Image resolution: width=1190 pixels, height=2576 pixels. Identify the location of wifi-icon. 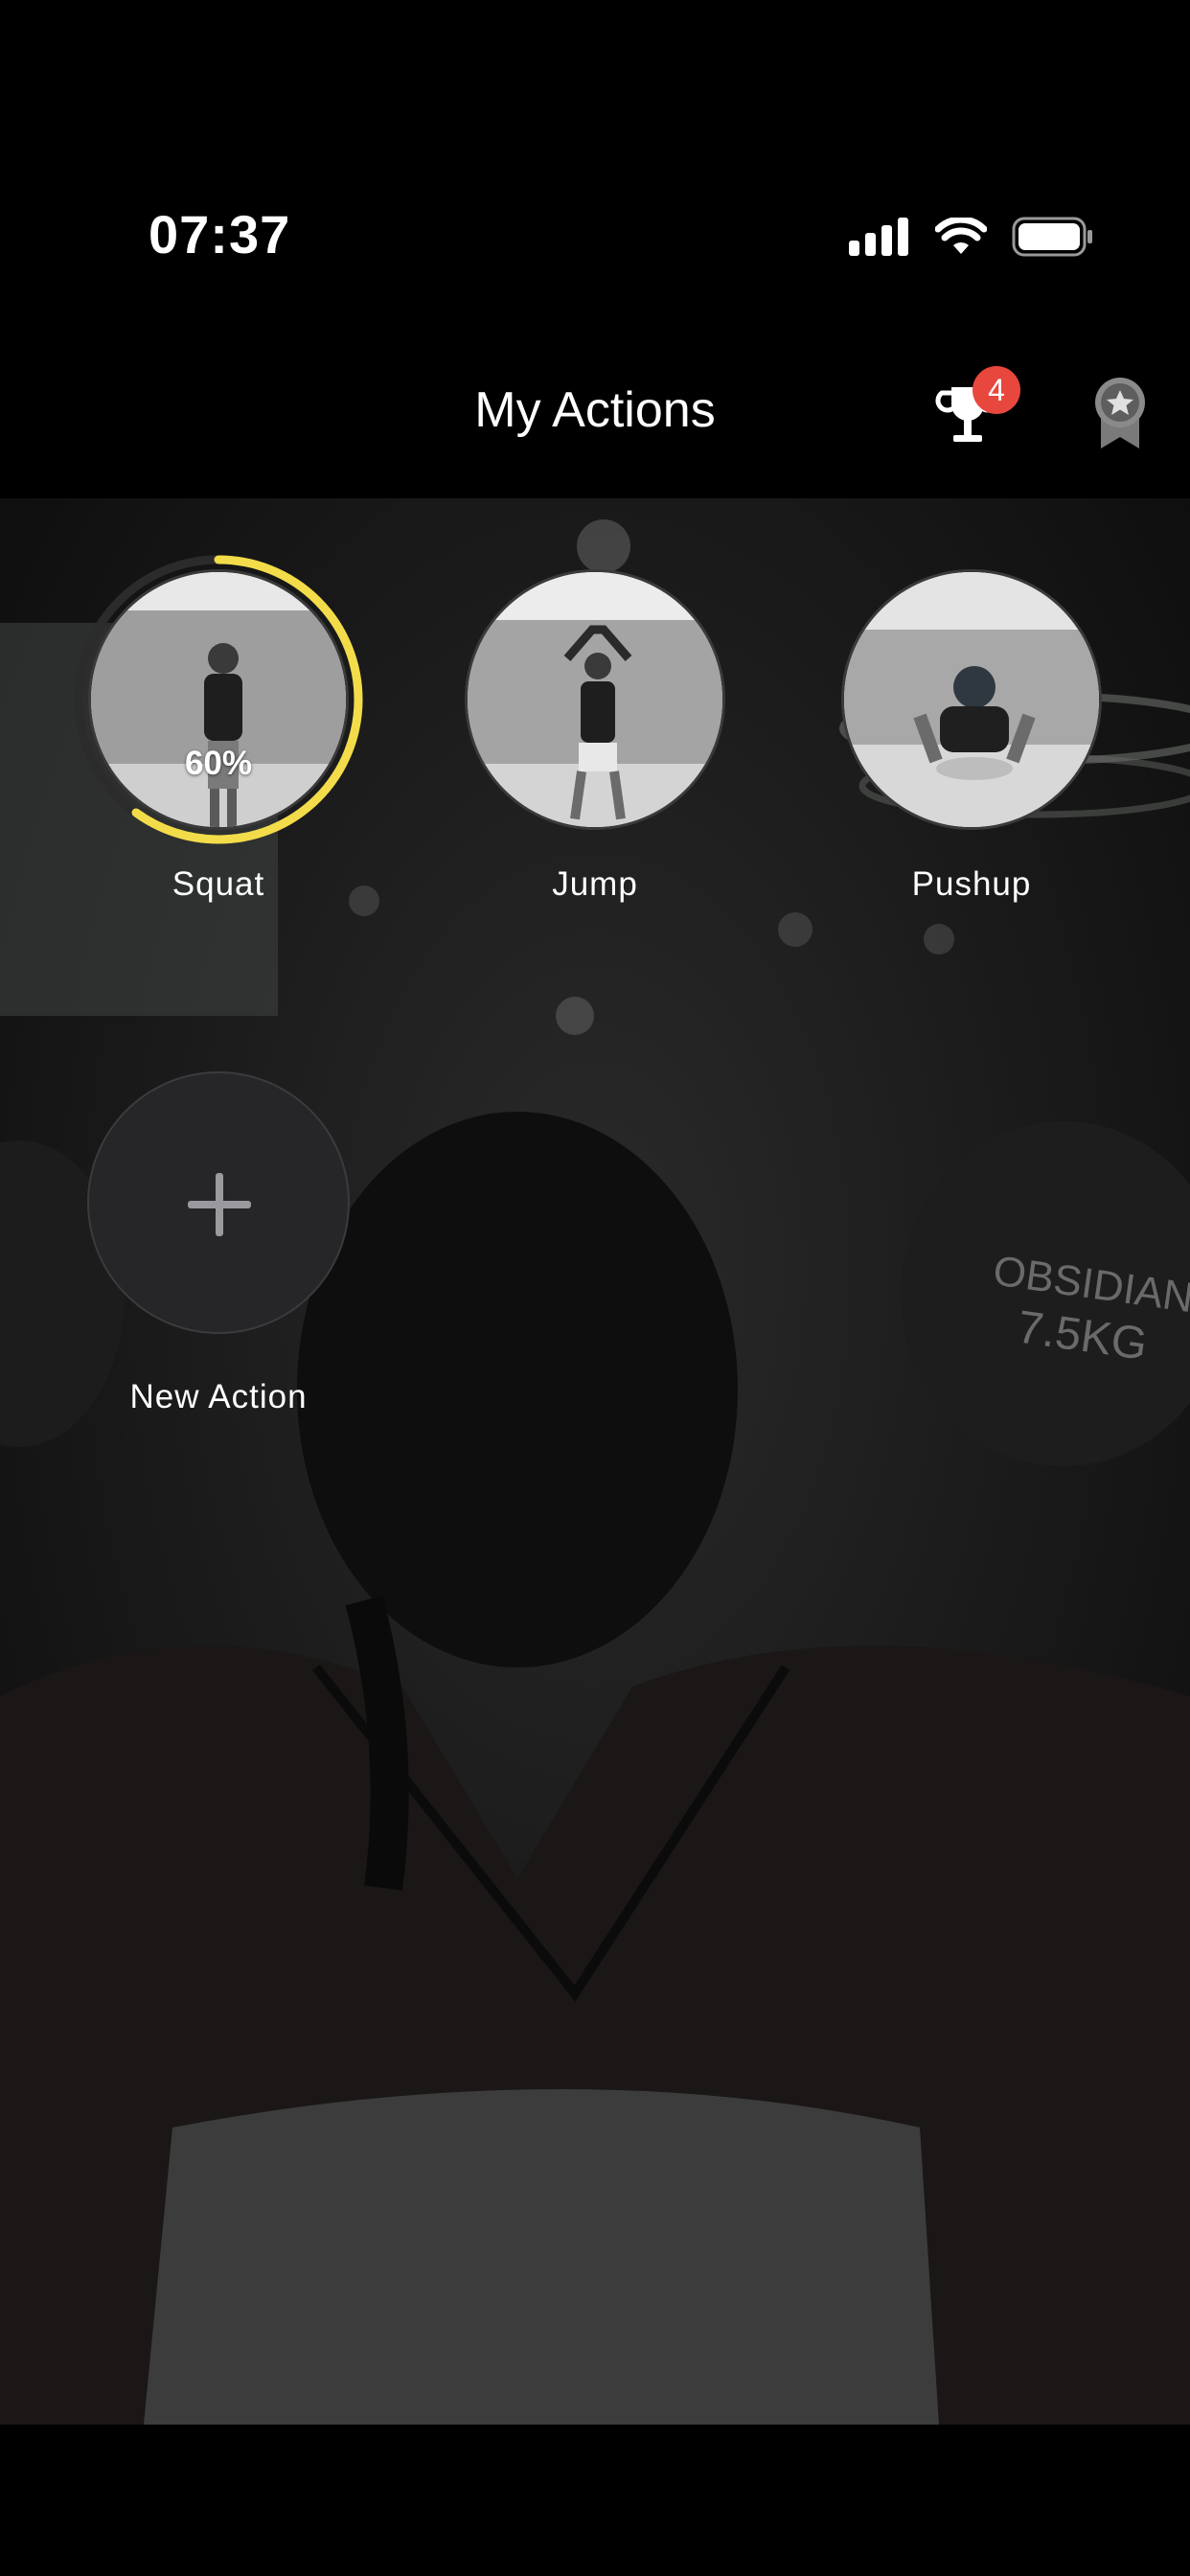
(961, 236).